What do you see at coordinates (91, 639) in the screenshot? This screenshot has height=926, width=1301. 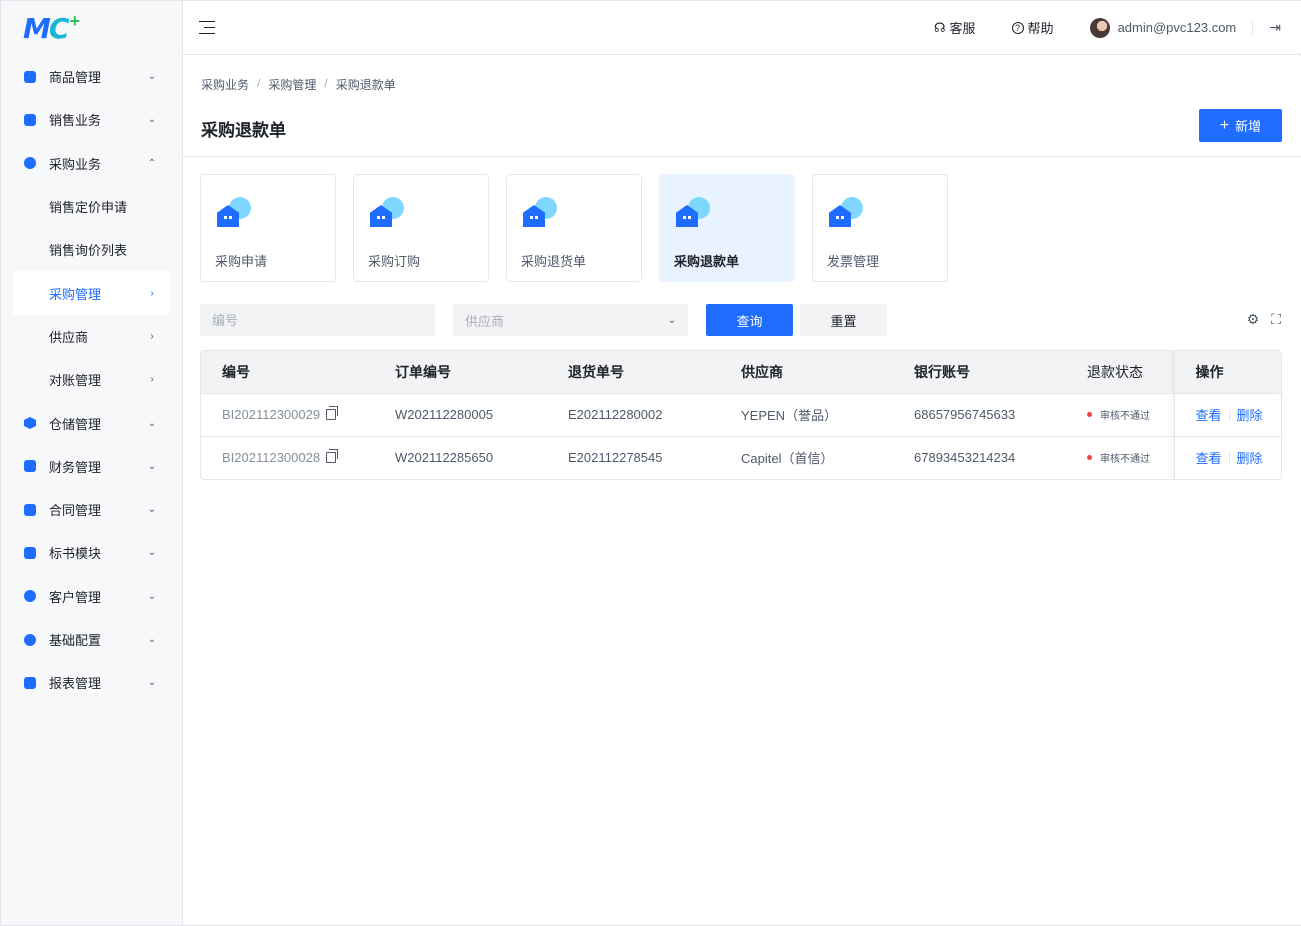 I see `sidebar-item-config: 基础配置 ⌄` at bounding box center [91, 639].